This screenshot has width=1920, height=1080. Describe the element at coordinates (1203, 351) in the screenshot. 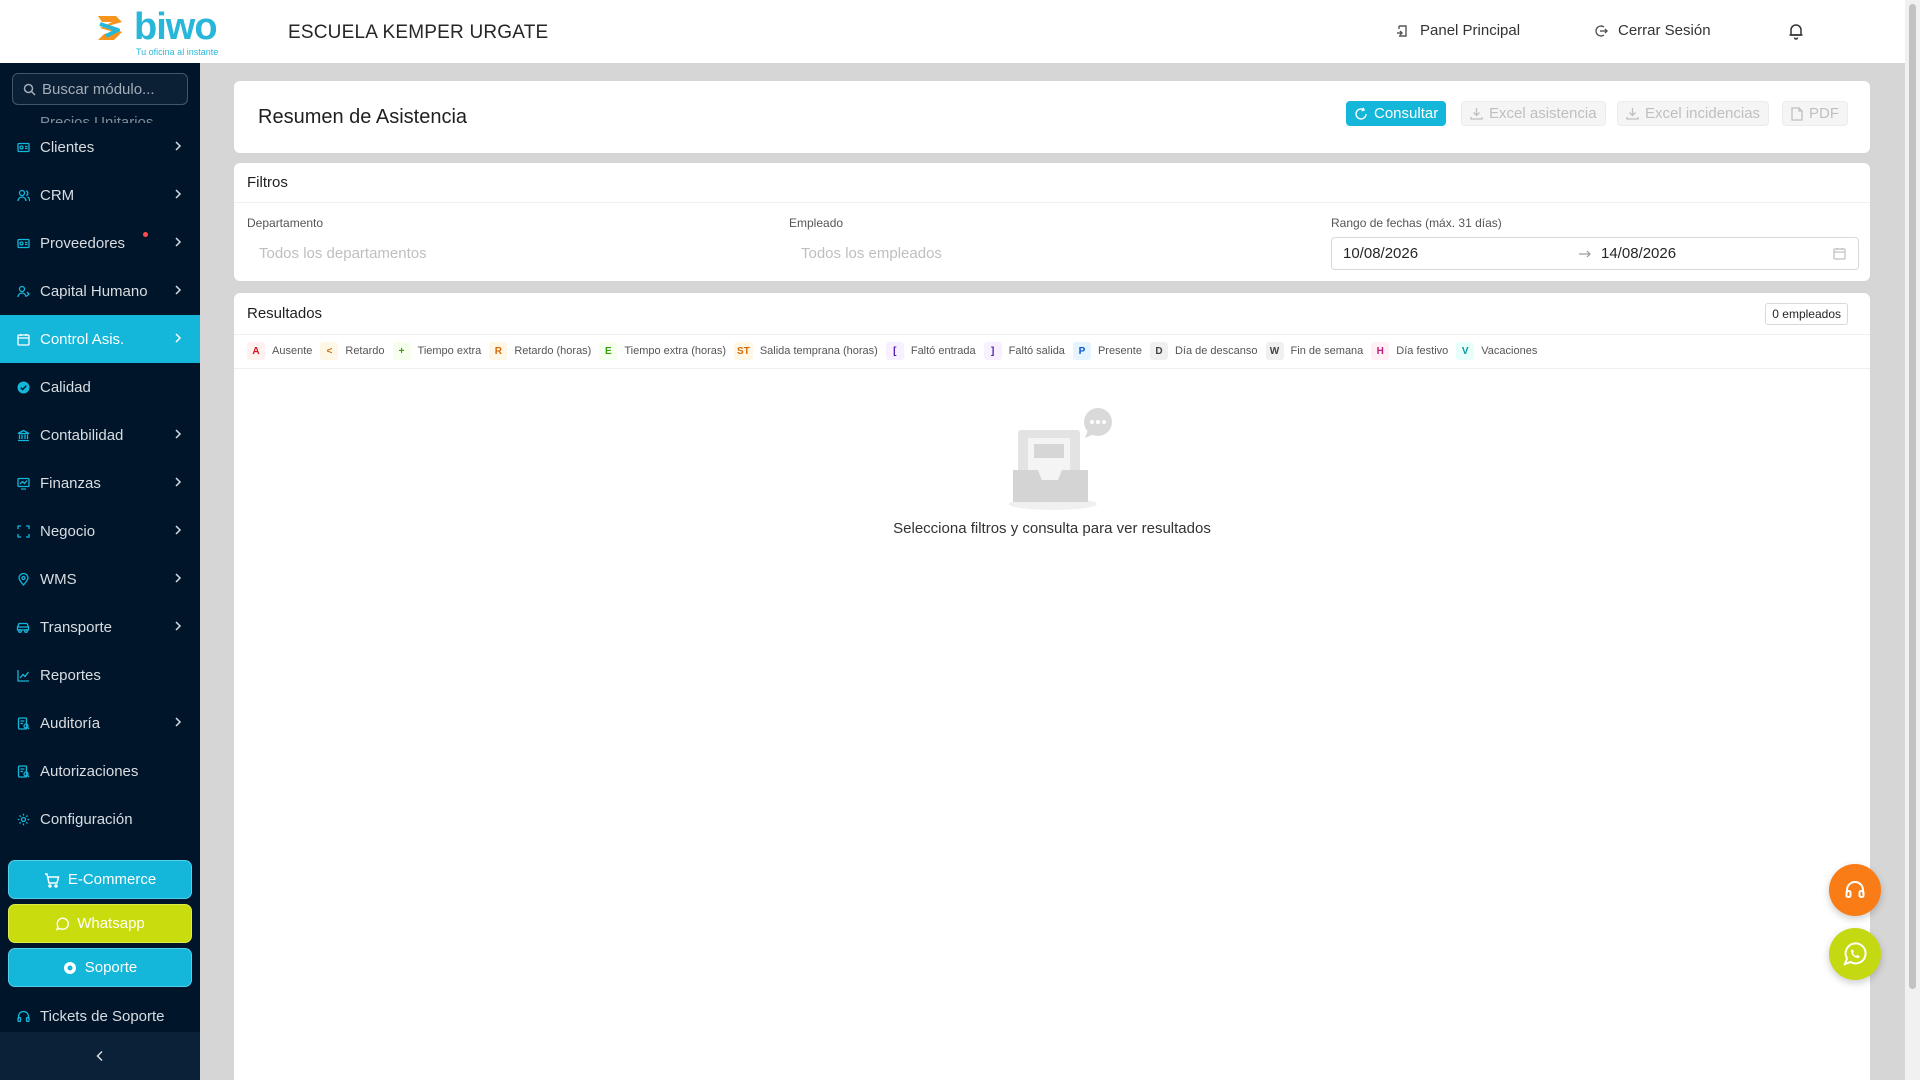

I see `legend-item: D Día de descanso` at that location.